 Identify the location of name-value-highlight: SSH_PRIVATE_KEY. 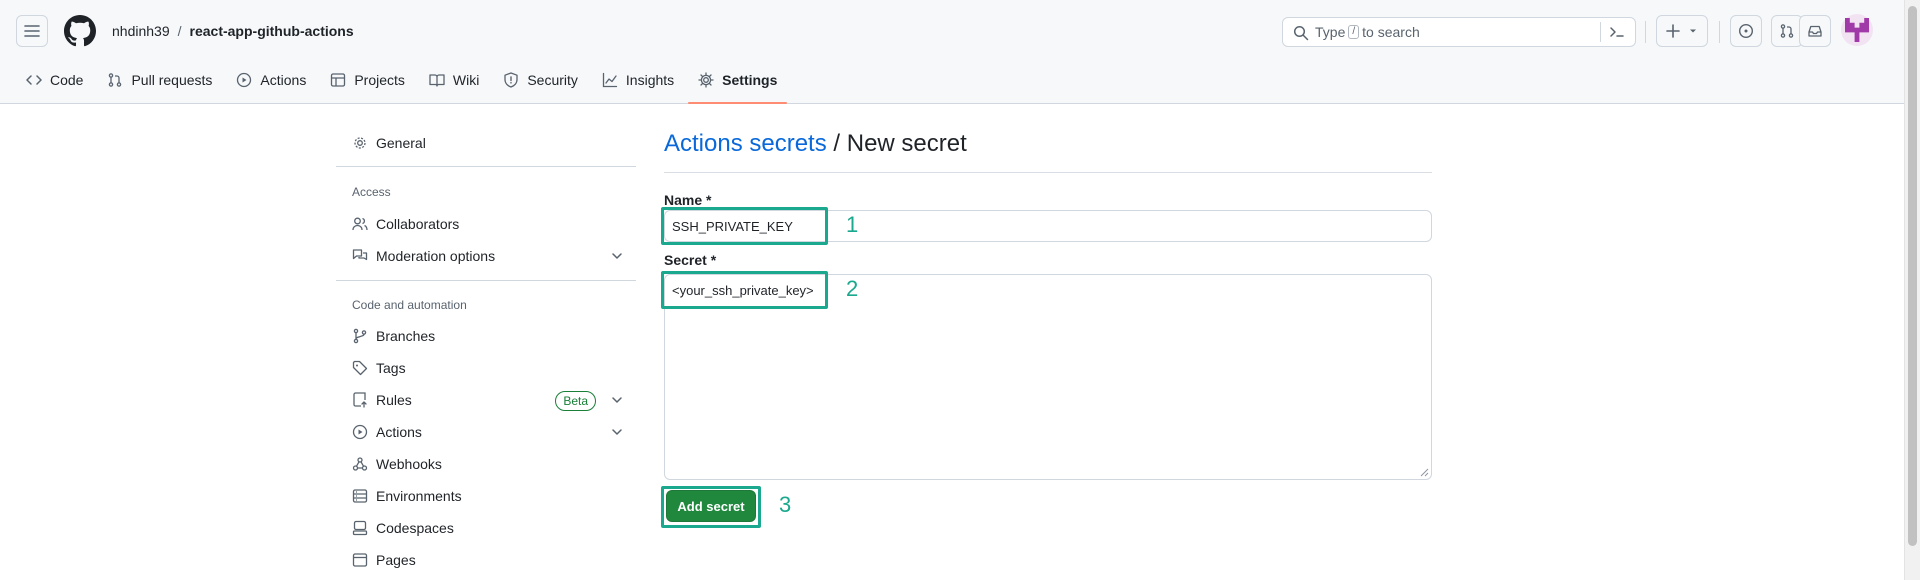
(744, 226).